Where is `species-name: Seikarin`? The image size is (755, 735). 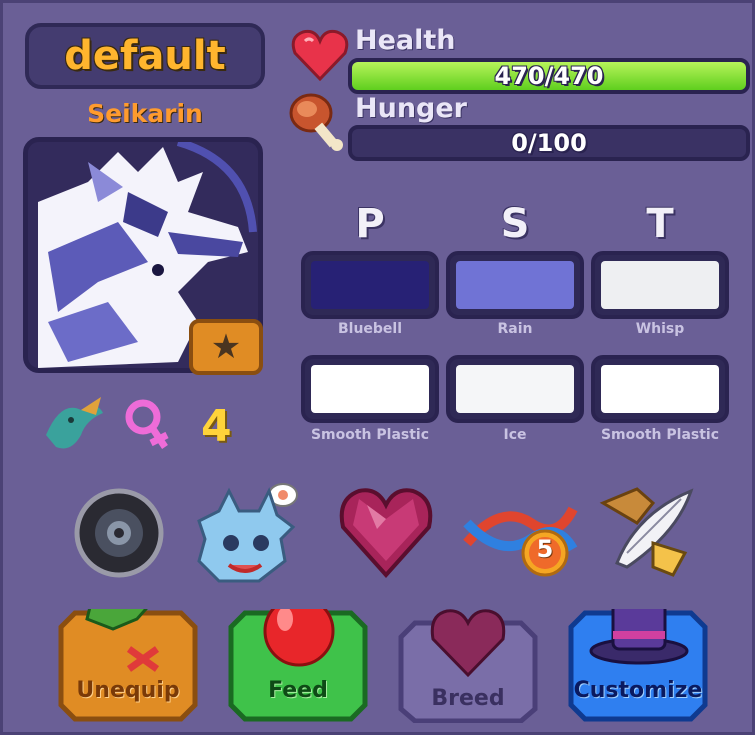
species-name: Seikarin is located at coordinates (145, 113).